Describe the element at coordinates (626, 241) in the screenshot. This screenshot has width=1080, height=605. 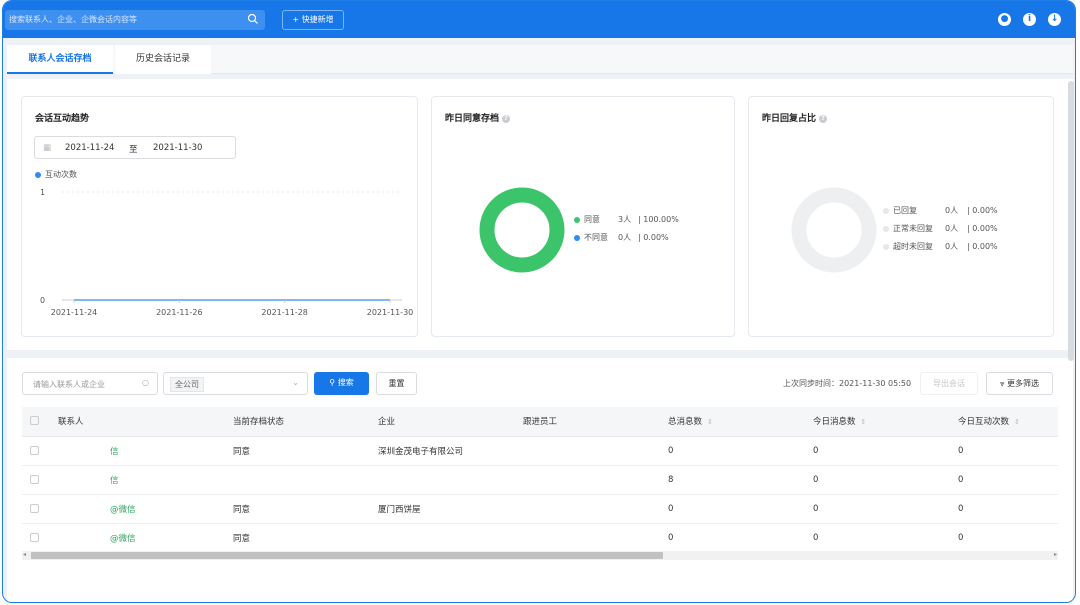
I see `legend-item: 不同意 0人 | 0.00%` at that location.